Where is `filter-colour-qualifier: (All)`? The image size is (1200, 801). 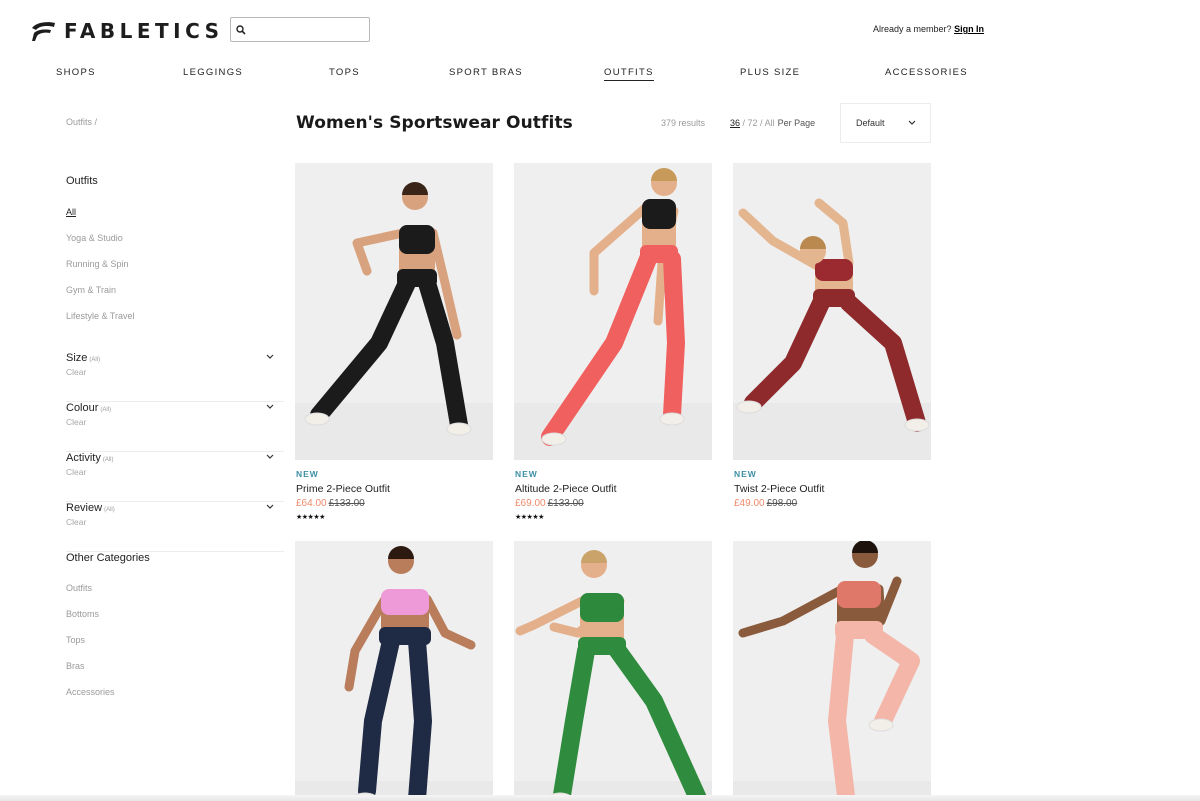 filter-colour-qualifier: (All) is located at coordinates (106, 410).